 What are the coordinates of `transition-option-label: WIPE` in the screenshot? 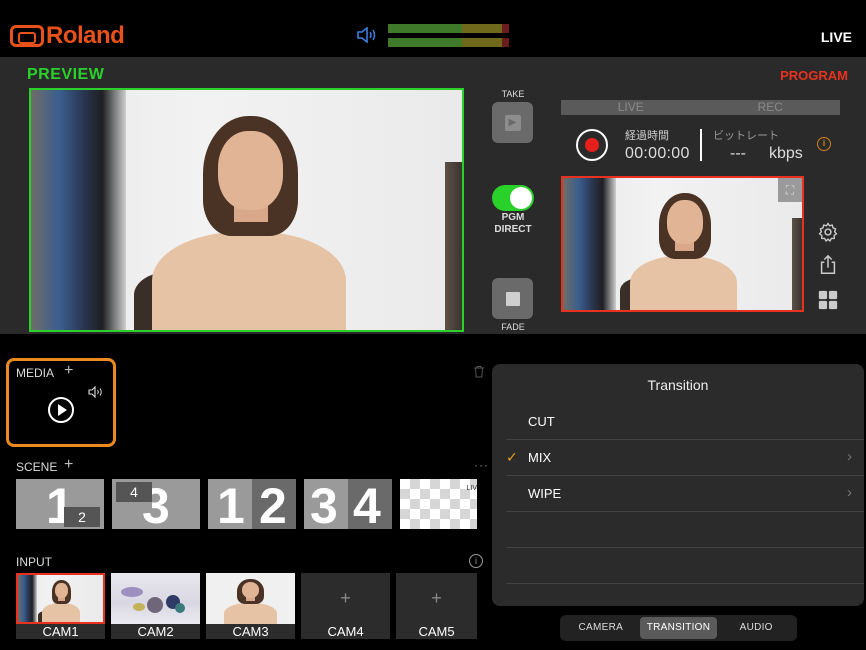 It's located at (545, 493).